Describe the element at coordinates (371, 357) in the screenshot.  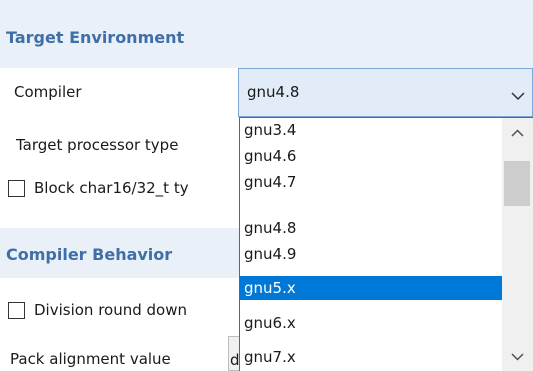
I see `dropdown-option-gnu7-x: gnu7.x` at that location.